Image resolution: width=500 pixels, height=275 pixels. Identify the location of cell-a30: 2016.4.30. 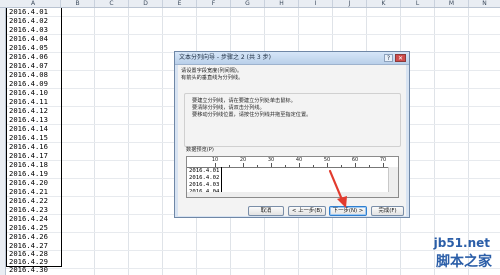
(28, 270).